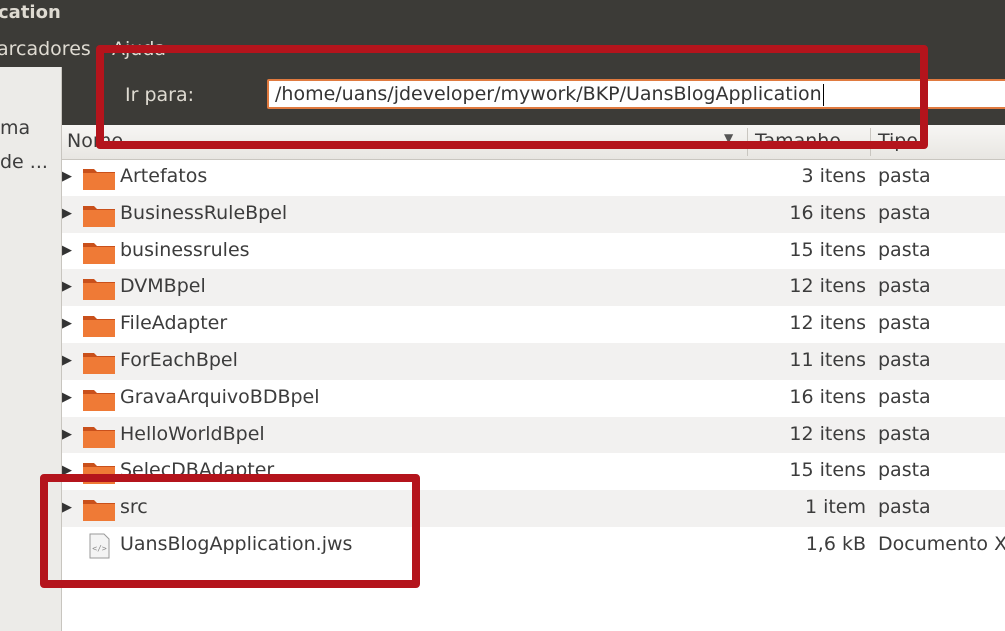  I want to click on sidebar-item-1: ma, so click(15, 128).